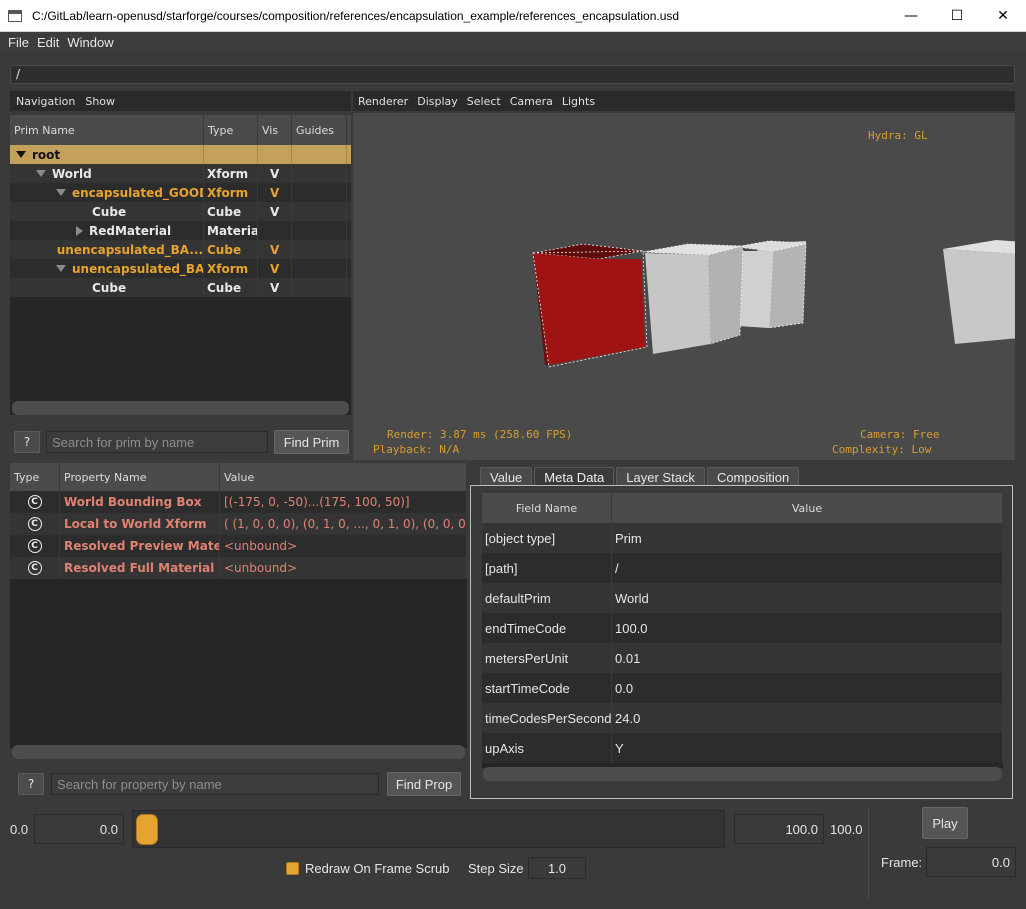  Describe the element at coordinates (238, 752) in the screenshot. I see `property-table-scrollbar` at that location.